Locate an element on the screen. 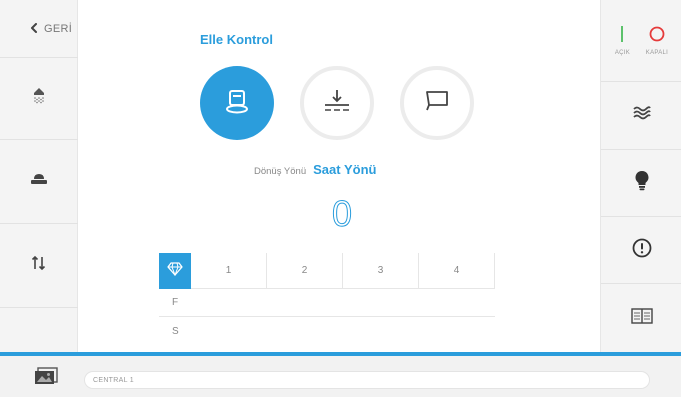 This screenshot has width=681, height=397. download-icon is located at coordinates (337, 103).